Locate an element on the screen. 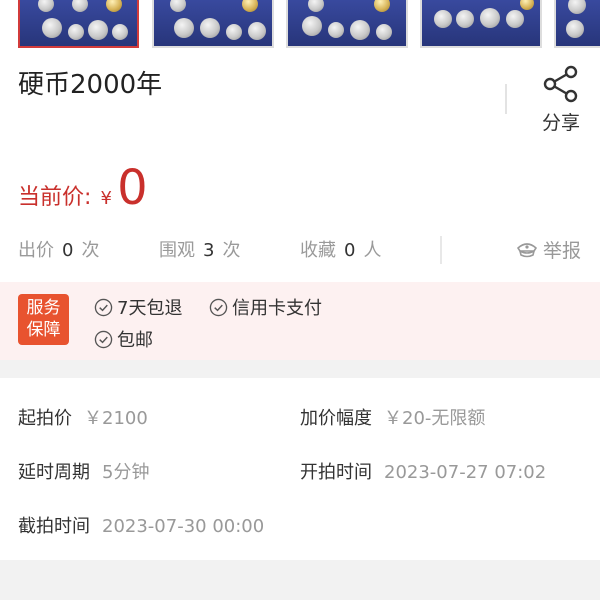 Image resolution: width=600 pixels, height=600 pixels. price-label: 当前价: is located at coordinates (55, 197).